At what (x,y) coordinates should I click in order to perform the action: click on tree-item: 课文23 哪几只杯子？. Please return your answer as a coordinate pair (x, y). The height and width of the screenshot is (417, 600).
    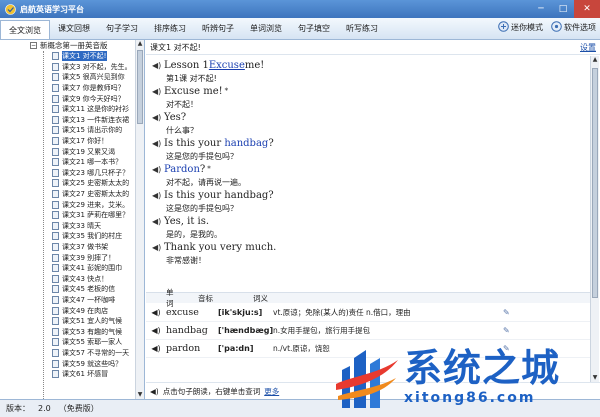
    Looking at the image, I should click on (67, 173).